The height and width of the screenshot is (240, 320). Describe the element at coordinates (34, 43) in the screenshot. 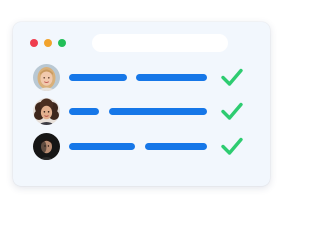

I see `close-dot-icon` at that location.